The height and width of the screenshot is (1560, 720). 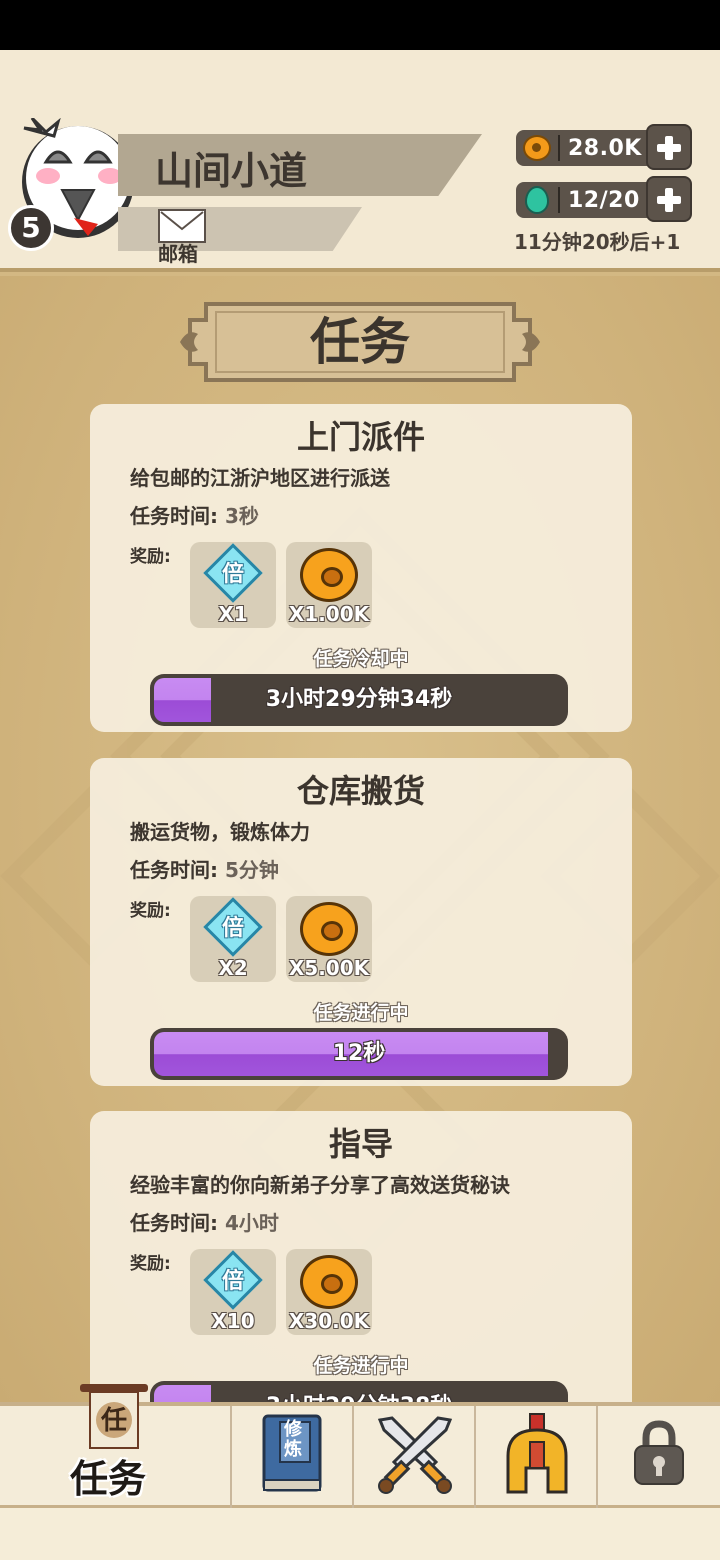 I want to click on tab-helmet, so click(x=537, y=1457).